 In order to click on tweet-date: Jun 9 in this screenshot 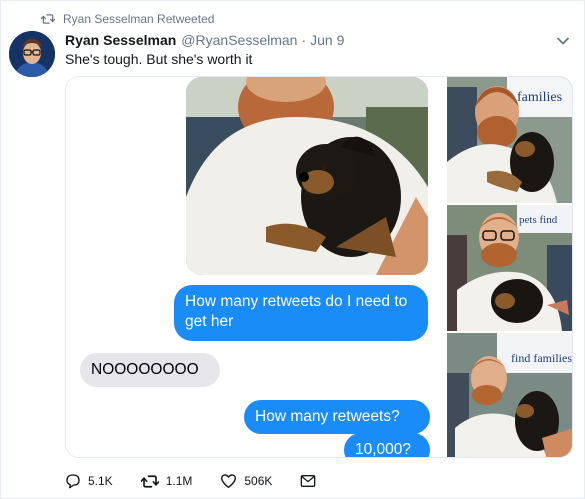, I will do `click(327, 40)`.